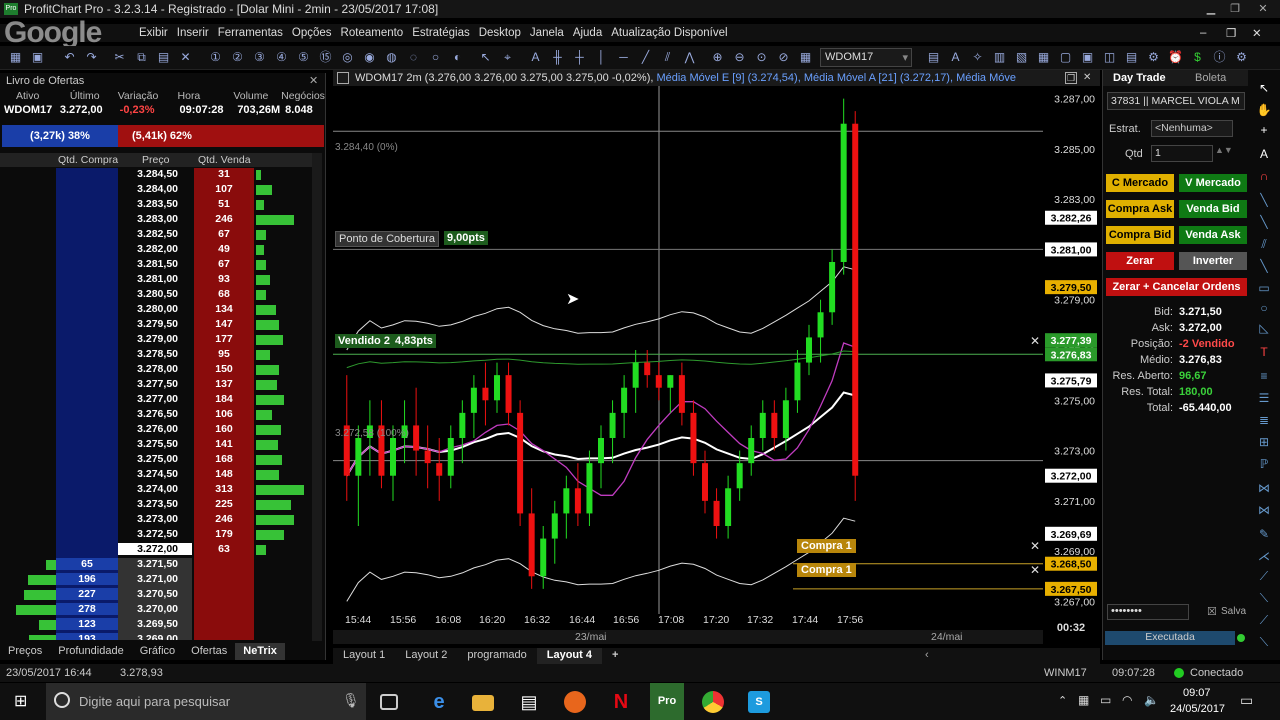 The height and width of the screenshot is (720, 1280). I want to click on period-w-icon: ◌, so click(413, 57).